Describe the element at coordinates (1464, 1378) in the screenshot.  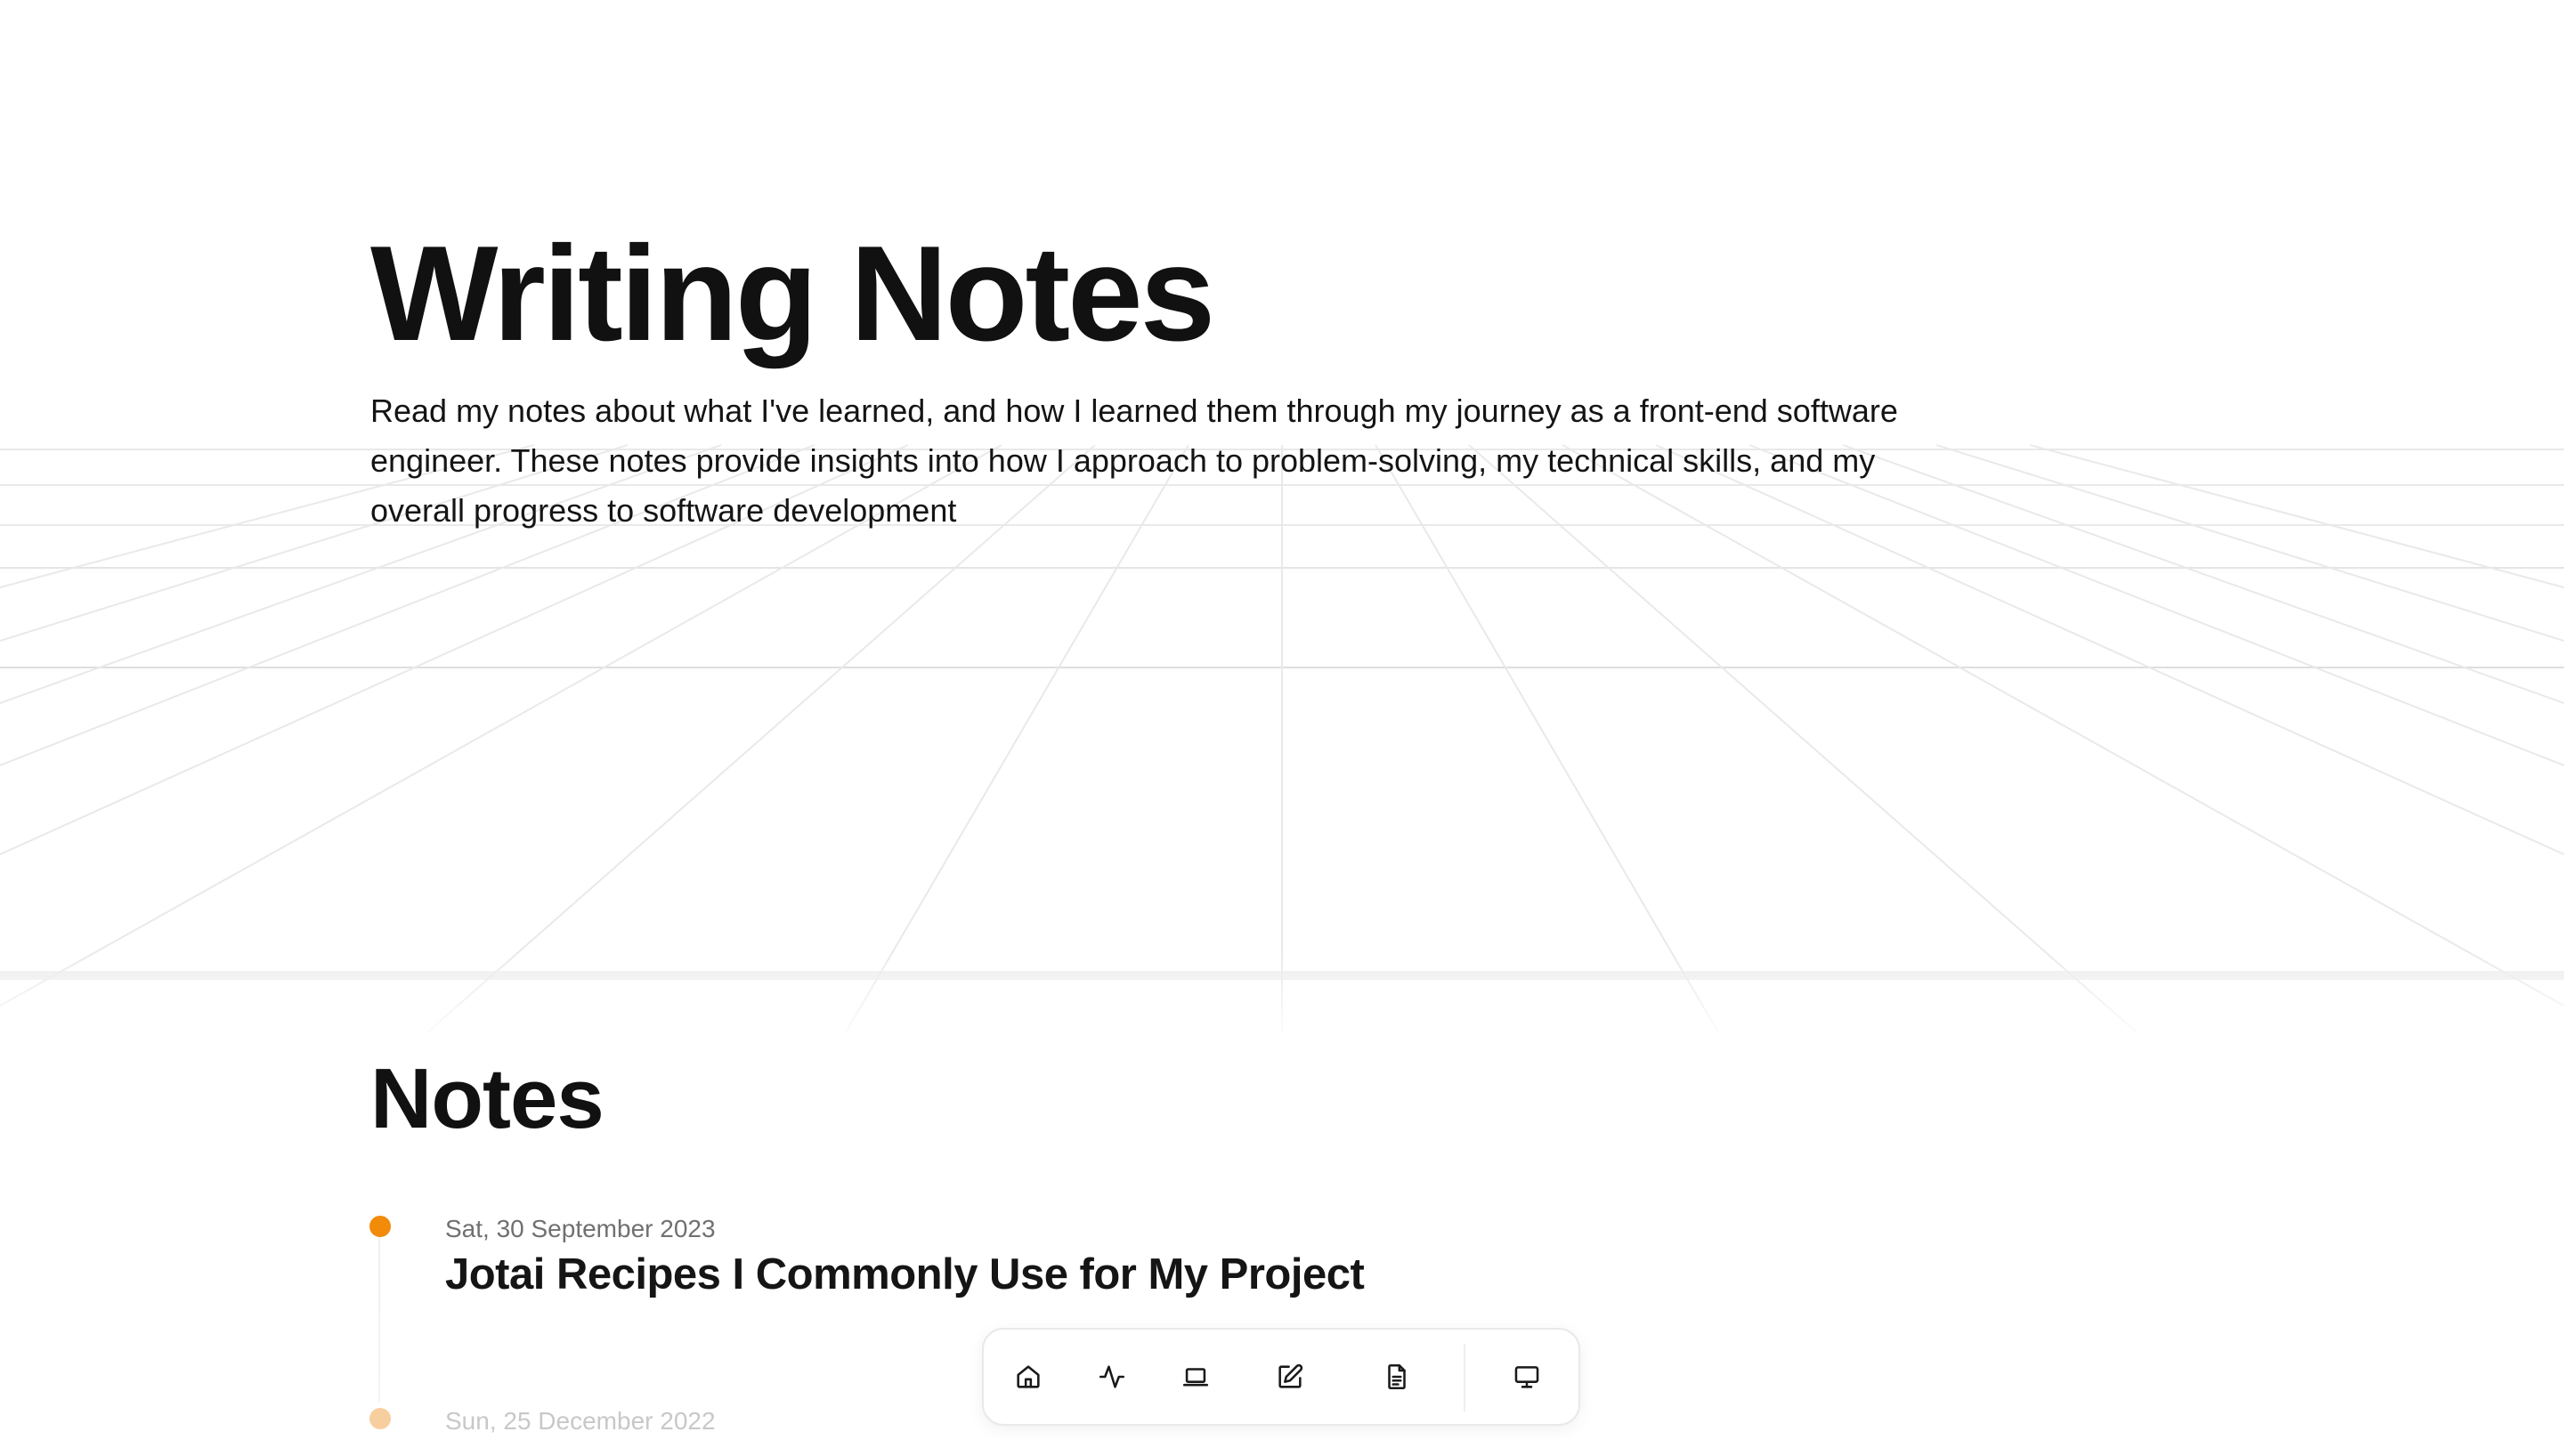
I see `dock-separator` at that location.